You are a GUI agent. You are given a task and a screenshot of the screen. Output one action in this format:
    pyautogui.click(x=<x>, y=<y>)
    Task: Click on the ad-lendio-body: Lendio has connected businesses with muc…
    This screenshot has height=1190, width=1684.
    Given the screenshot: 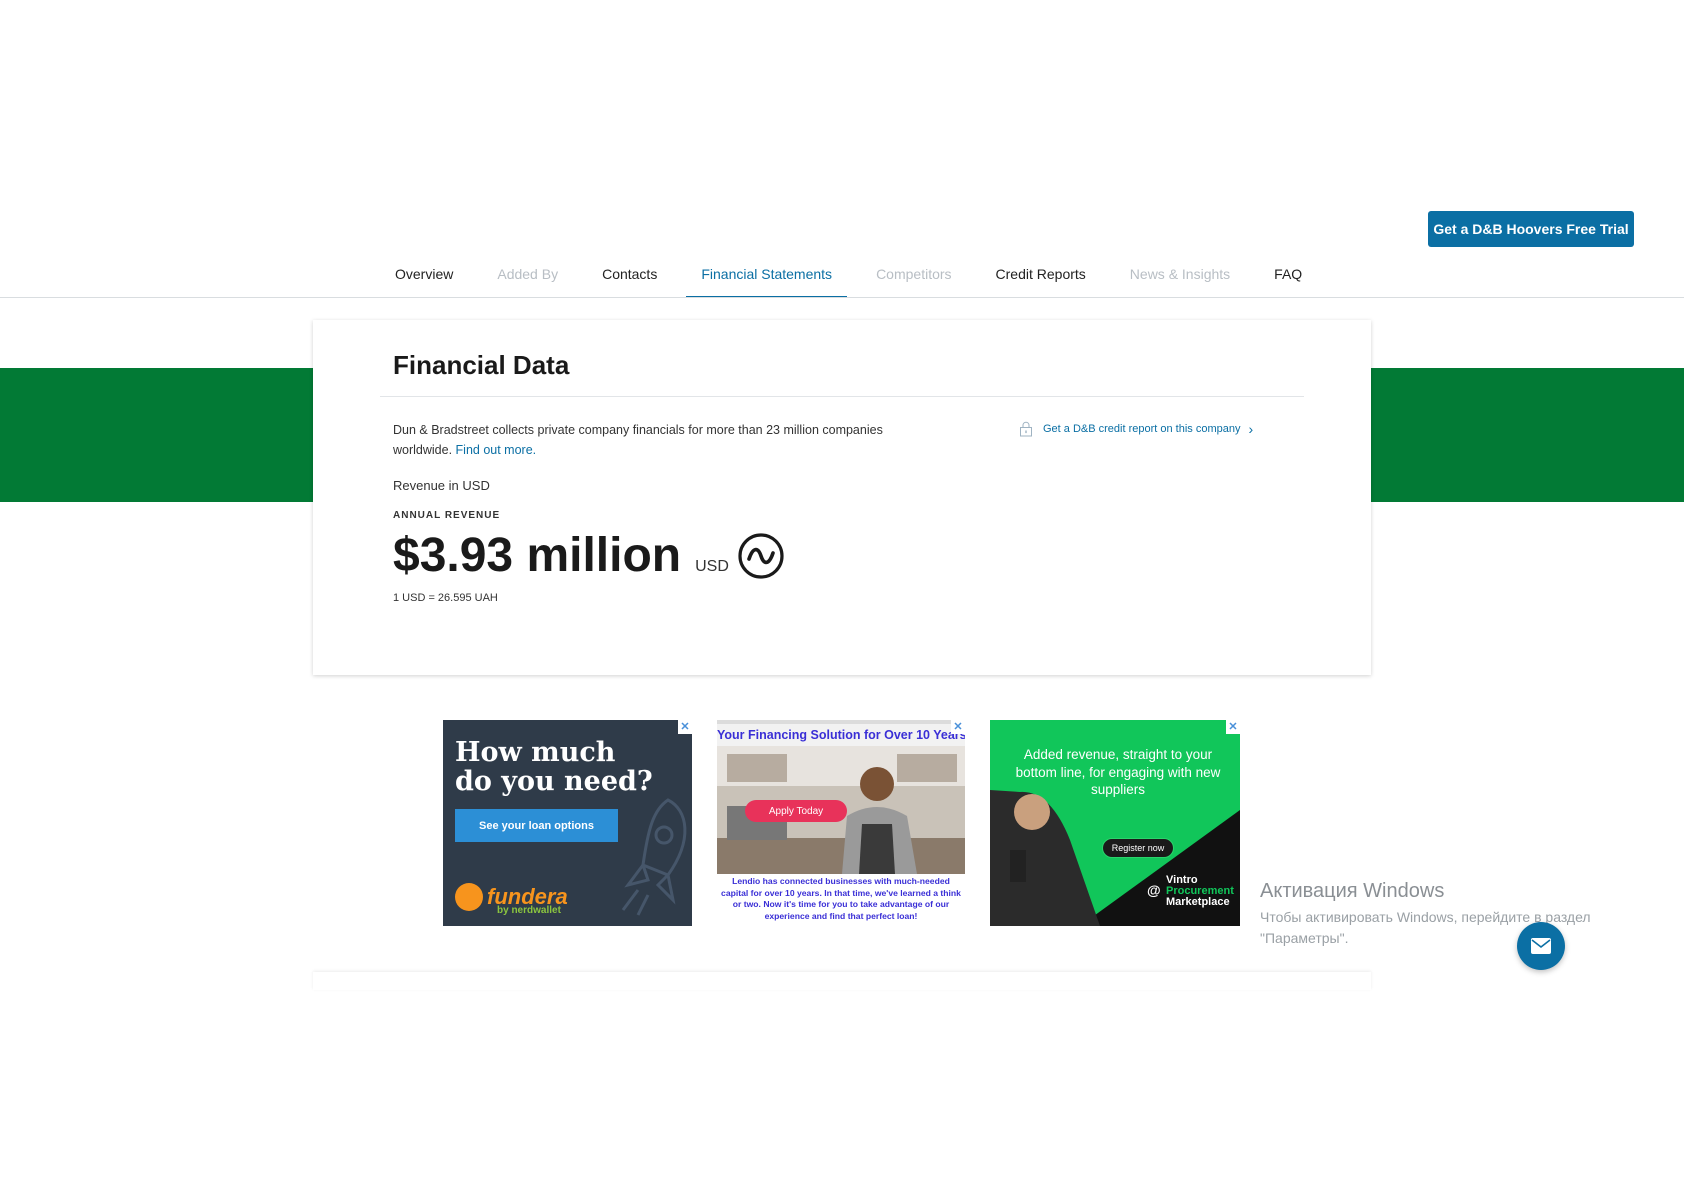 What is the action you would take?
    pyautogui.click(x=841, y=900)
    